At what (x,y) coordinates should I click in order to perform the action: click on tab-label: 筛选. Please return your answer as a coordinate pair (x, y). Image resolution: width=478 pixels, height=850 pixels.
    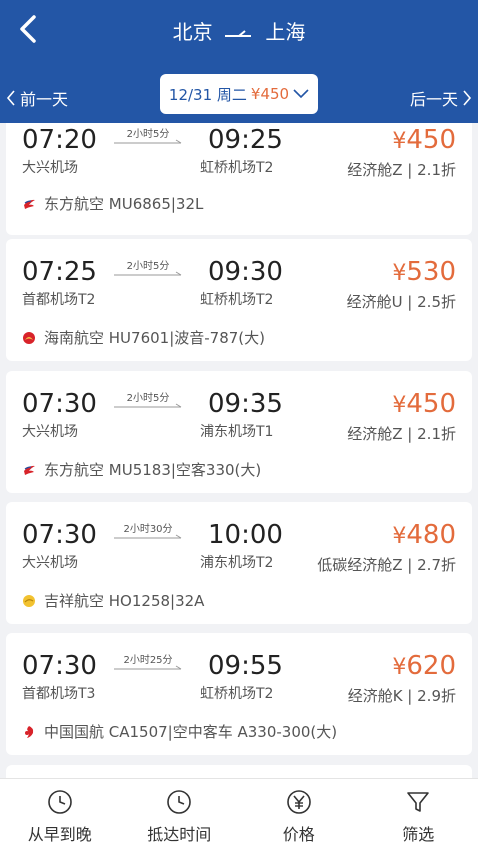
    Looking at the image, I should click on (418, 834).